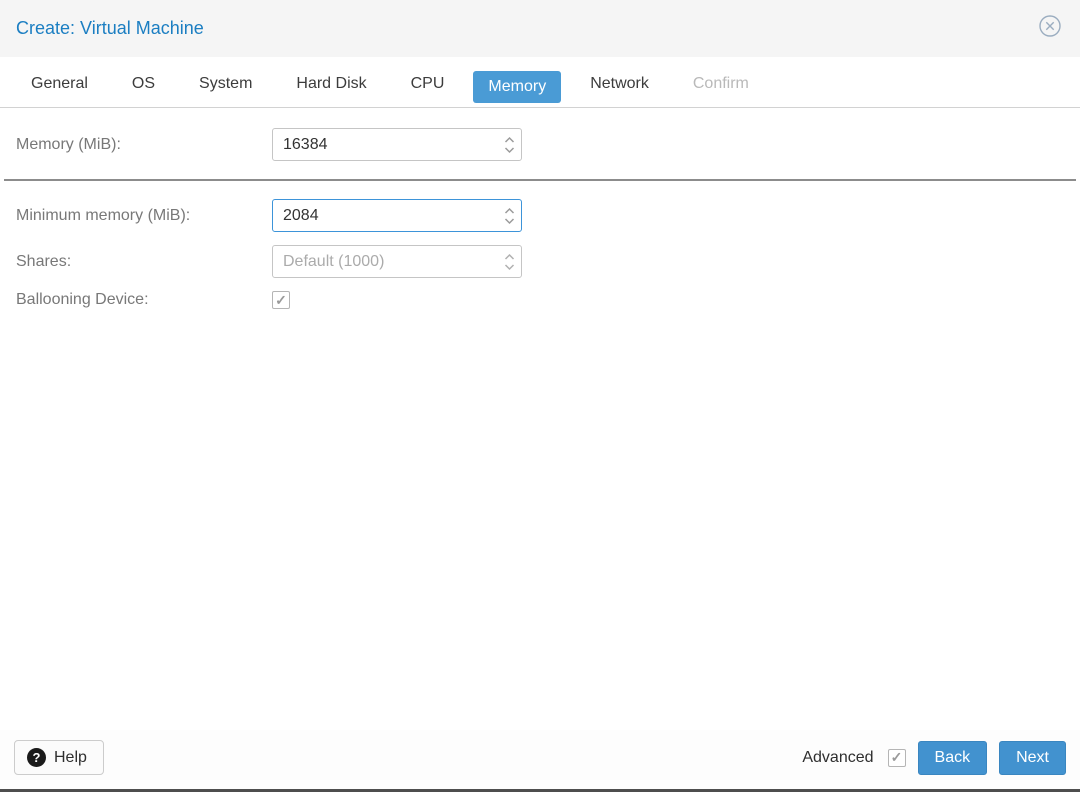 Image resolution: width=1080 pixels, height=792 pixels. I want to click on help-button-label: Help, so click(70, 757).